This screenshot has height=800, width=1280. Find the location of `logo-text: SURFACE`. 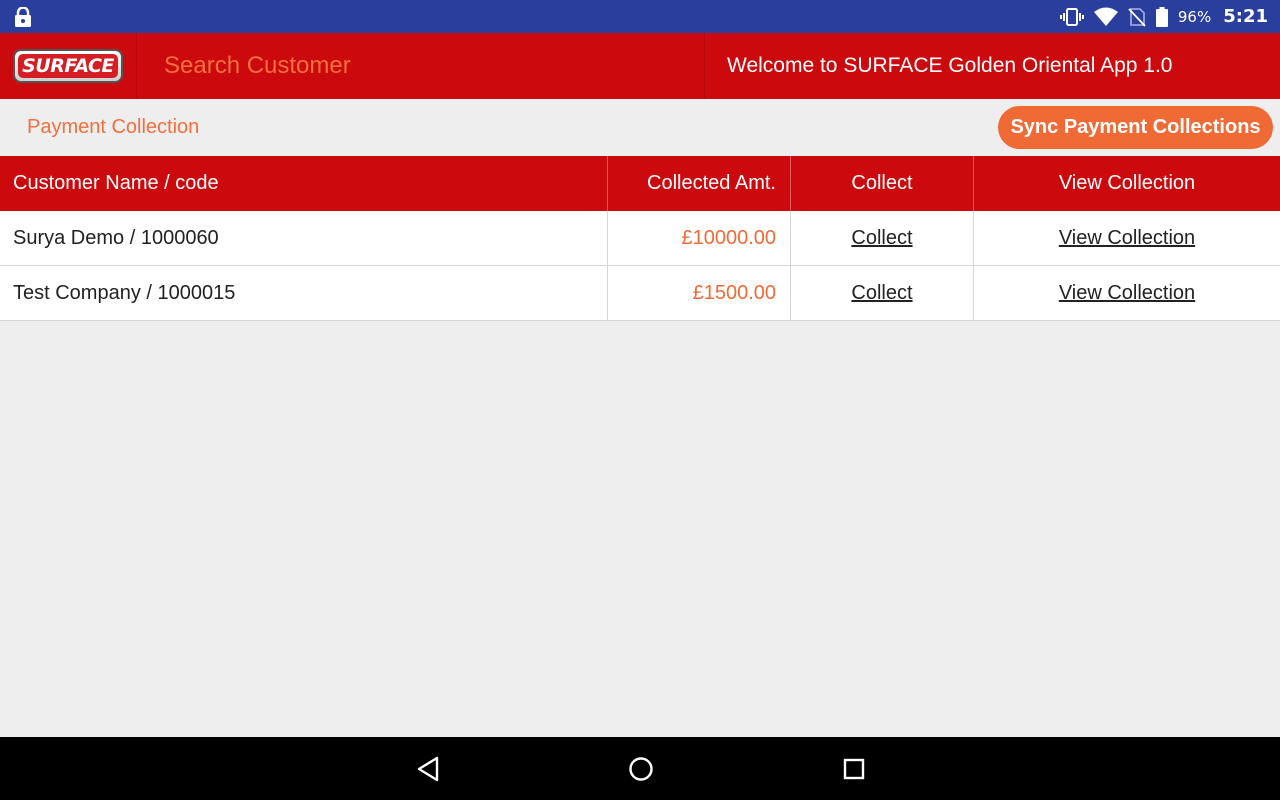

logo-text: SURFACE is located at coordinates (68, 66).